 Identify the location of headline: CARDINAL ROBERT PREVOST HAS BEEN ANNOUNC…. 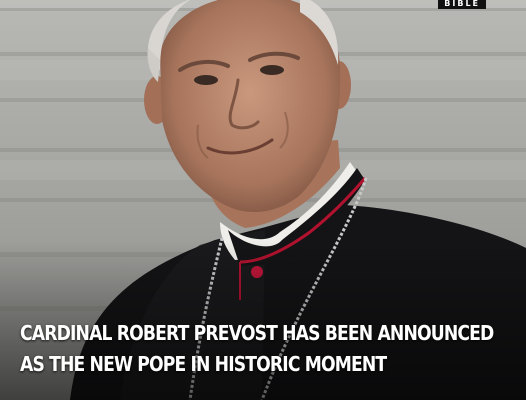
(257, 349).